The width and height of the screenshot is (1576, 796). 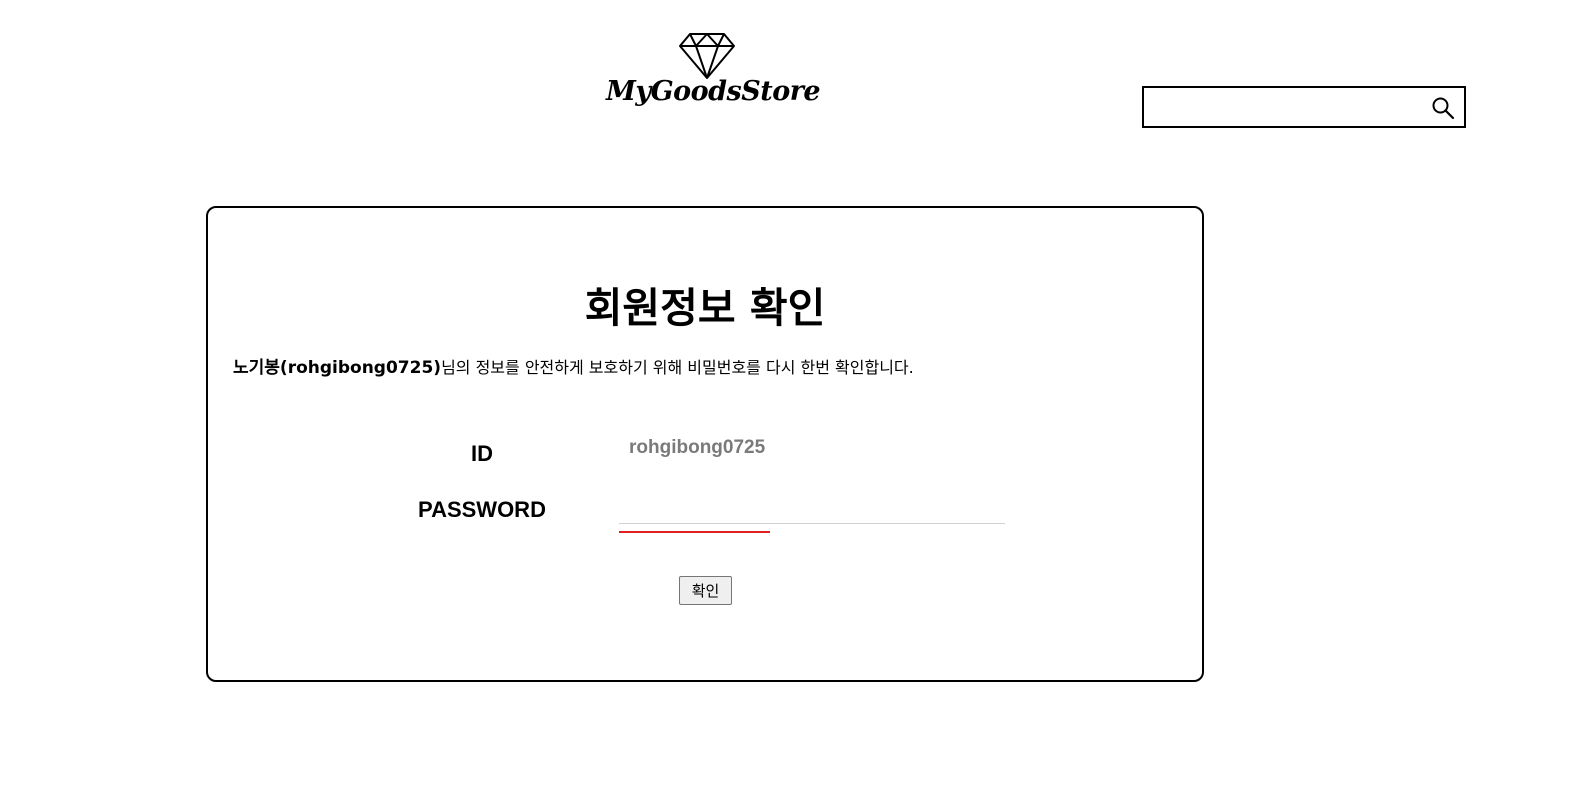 What do you see at coordinates (713, 91) in the screenshot?
I see `logo-text: MyGoodsStore` at bounding box center [713, 91].